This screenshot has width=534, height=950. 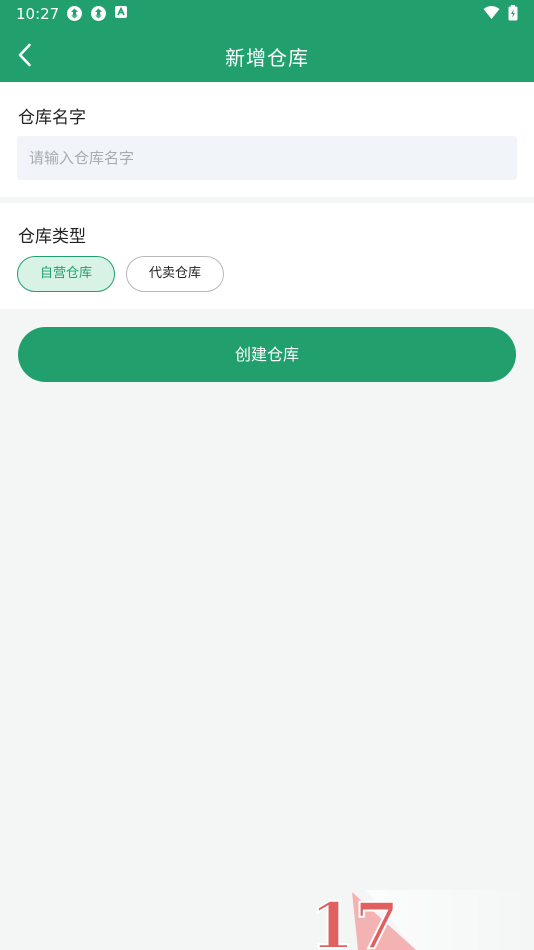 I want to click on status-system-icons, so click(x=500, y=13).